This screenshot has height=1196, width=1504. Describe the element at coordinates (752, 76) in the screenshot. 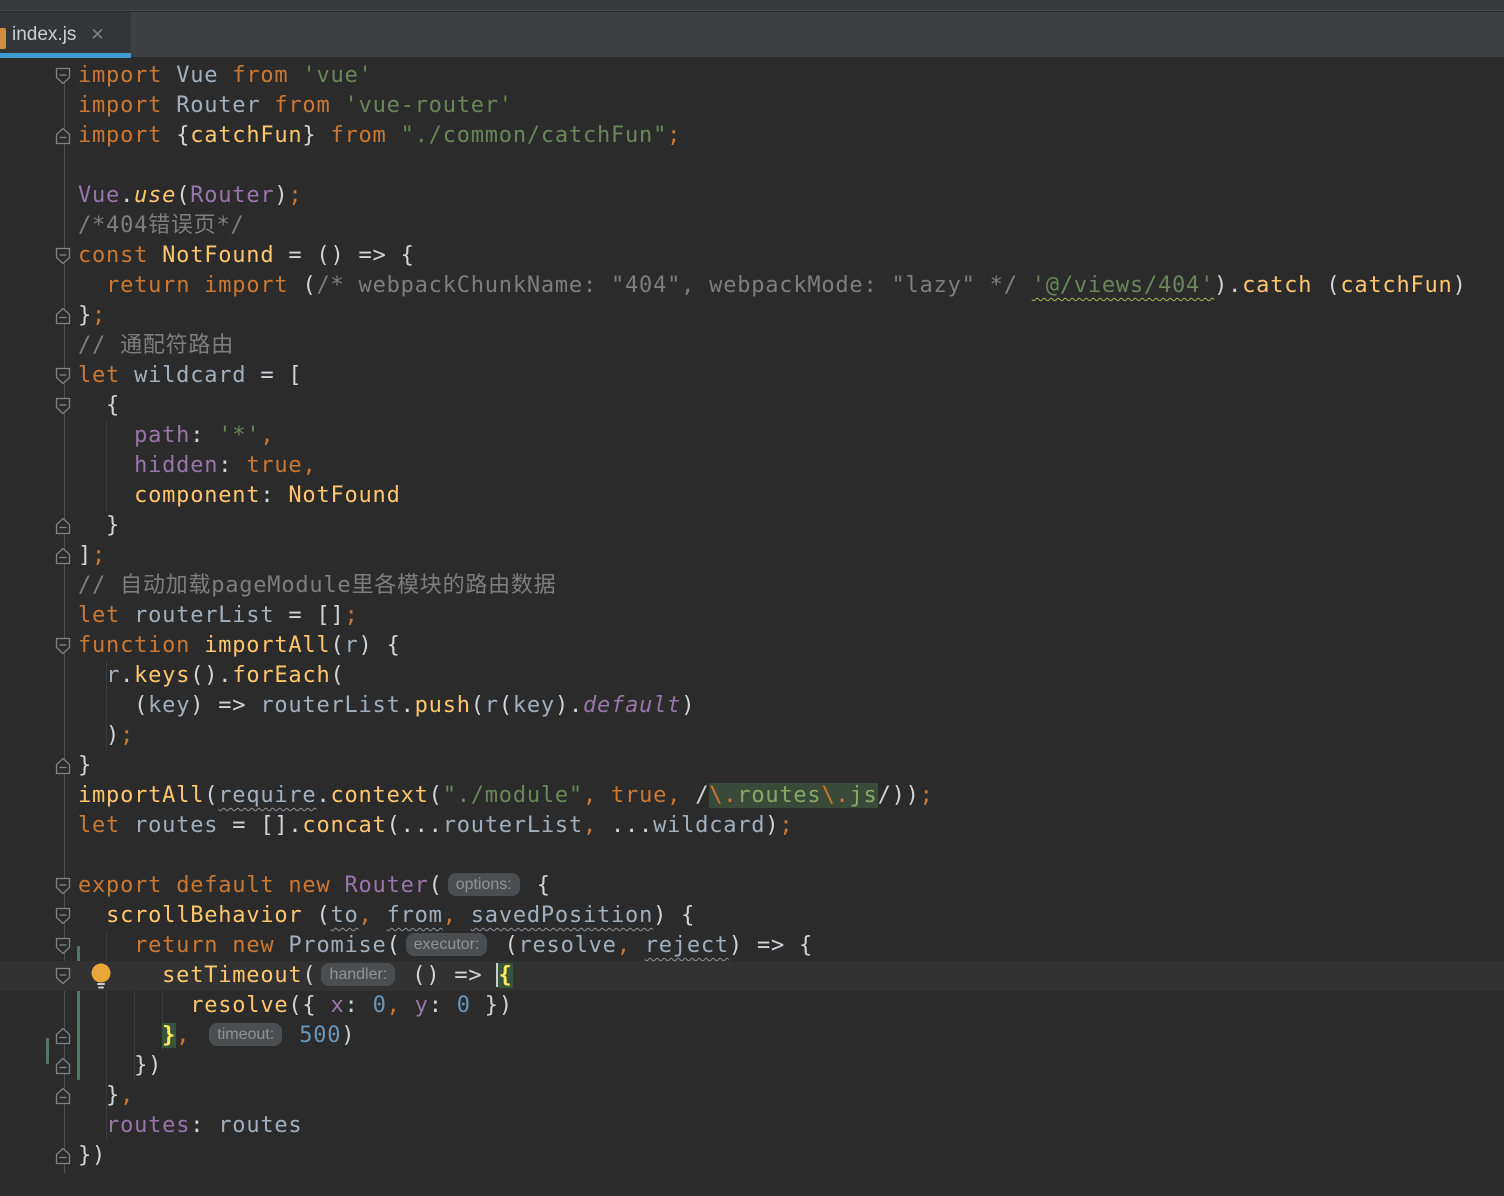

I see `code-line: import Vue from 'vue'` at that location.